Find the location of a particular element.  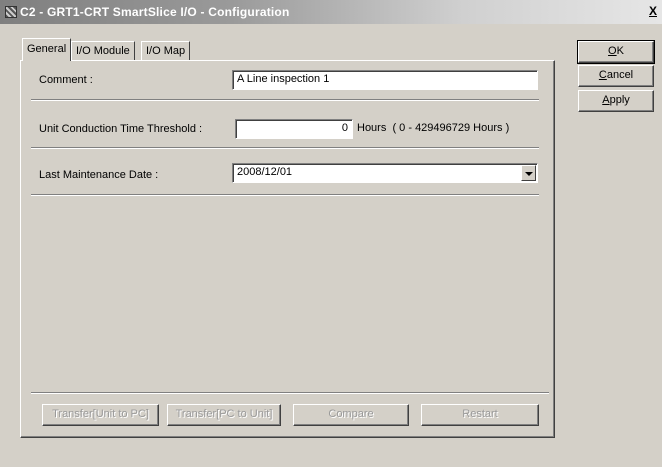

transfer-pc-to-unit-button: Transfer[PC to Unit] is located at coordinates (224, 415).